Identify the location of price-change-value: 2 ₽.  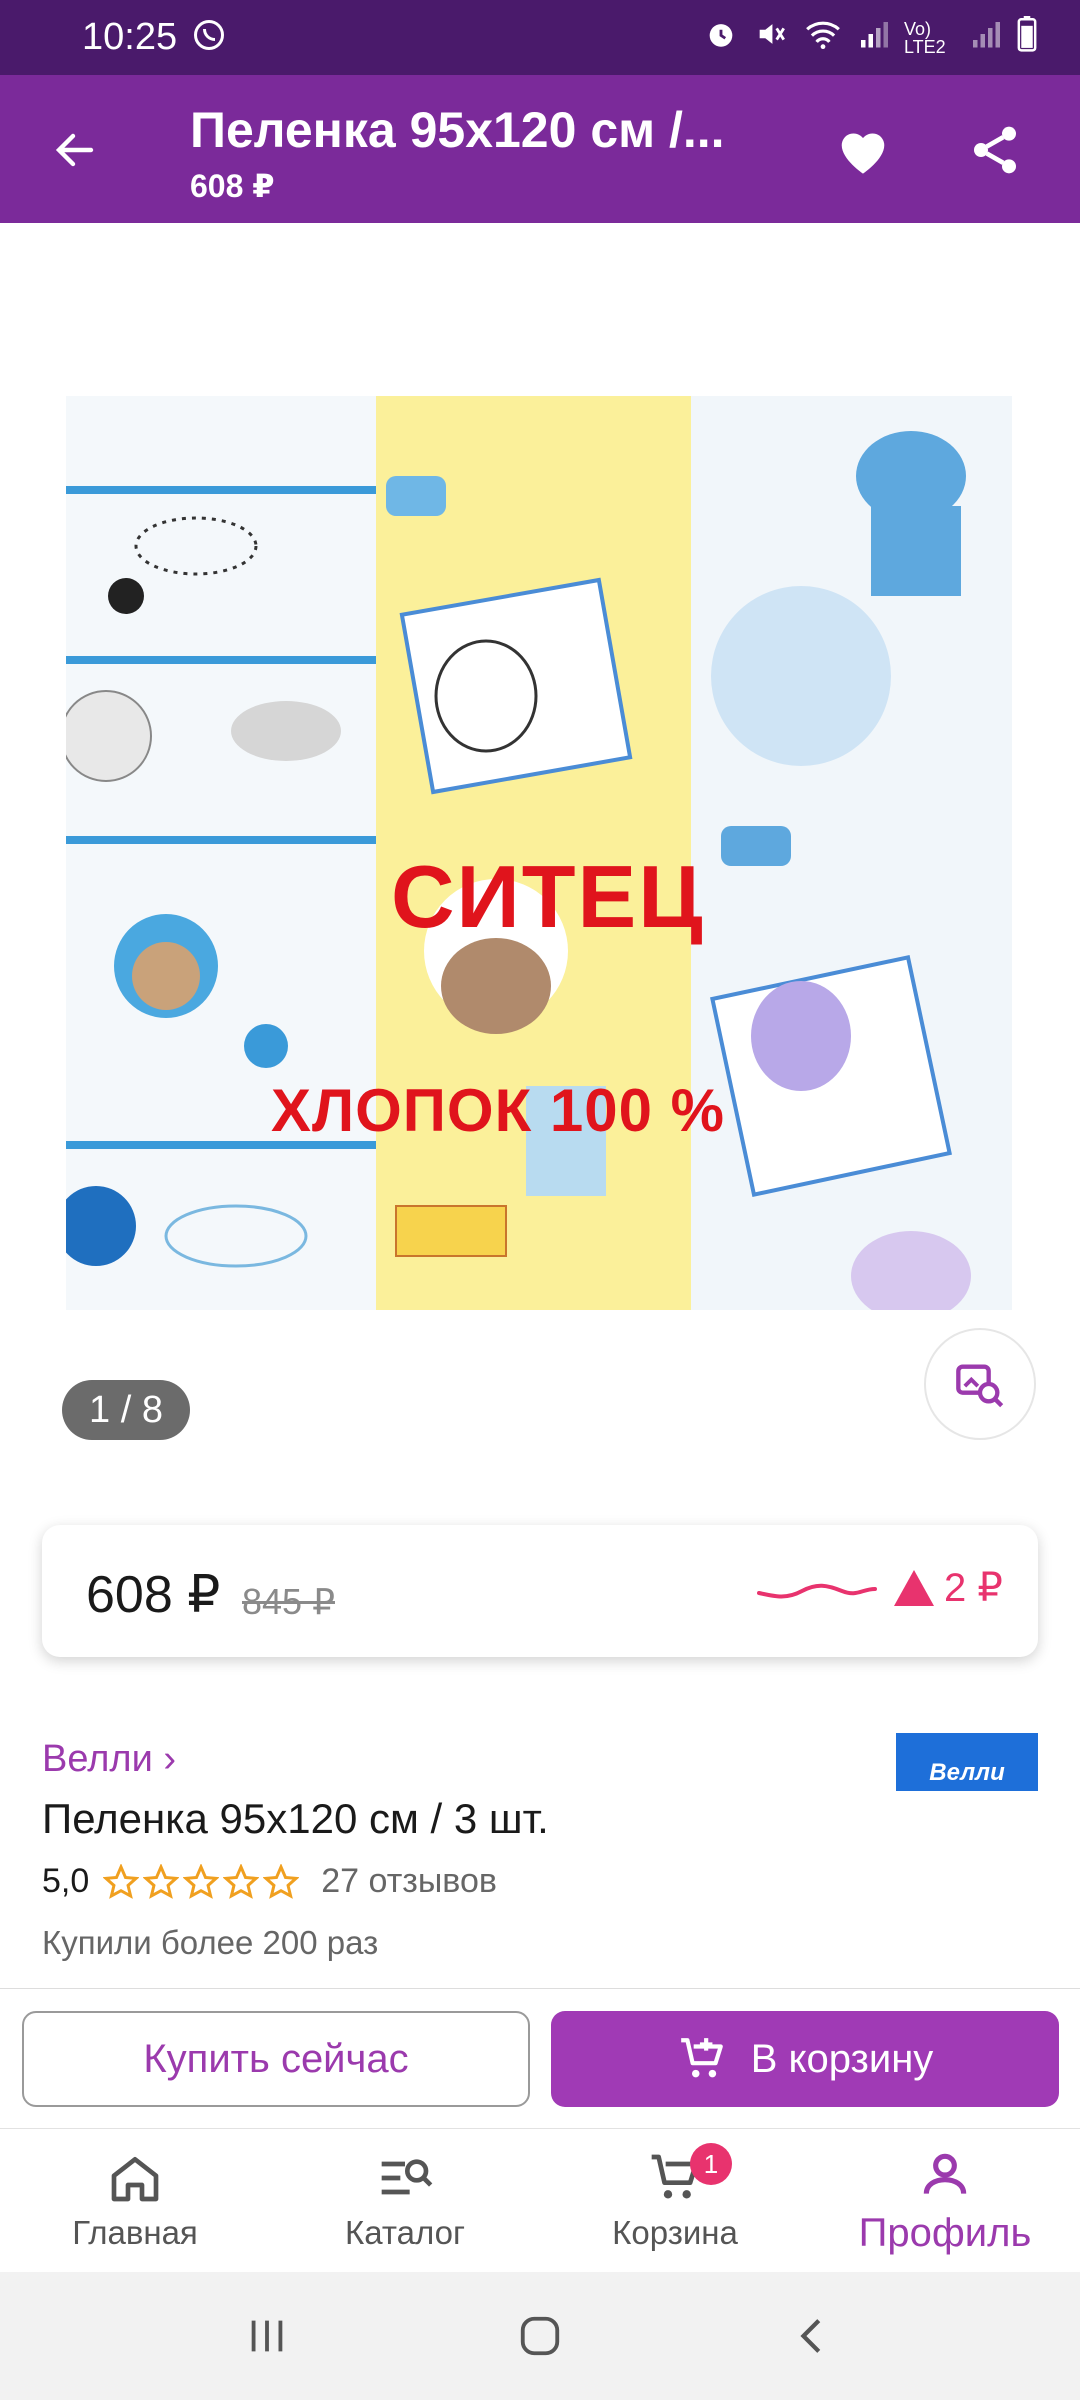
(973, 1588).